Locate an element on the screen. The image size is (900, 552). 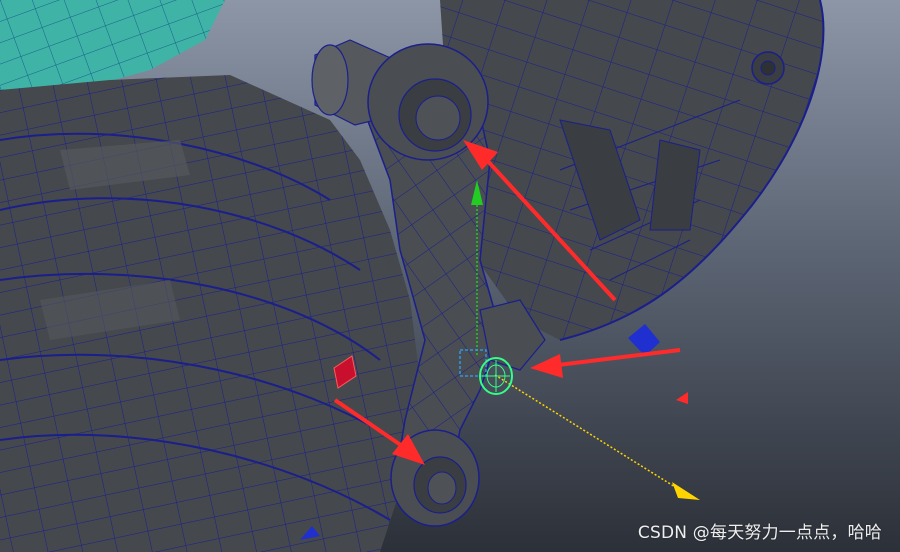
selected-component is located at coordinates (496, 376).